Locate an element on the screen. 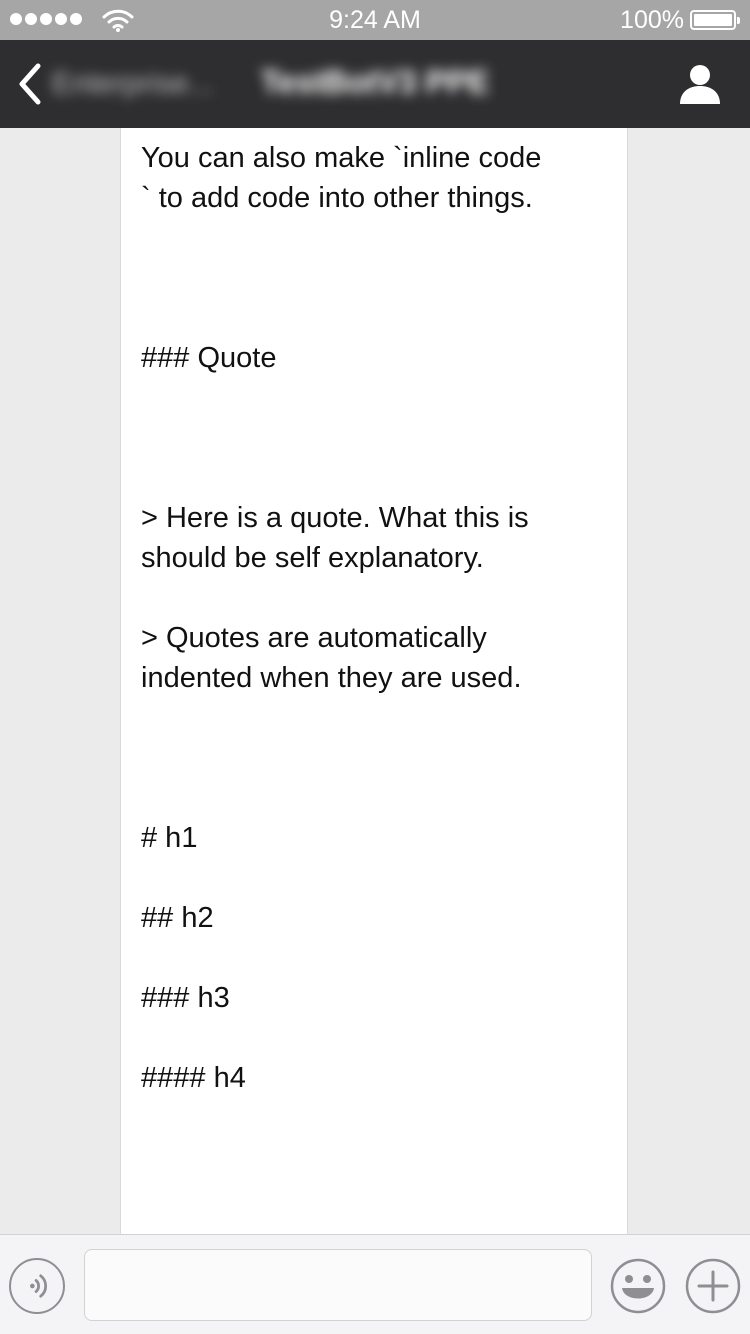 The image size is (750, 1334). status-bar: 9:24 AM 100% is located at coordinates (375, 20).